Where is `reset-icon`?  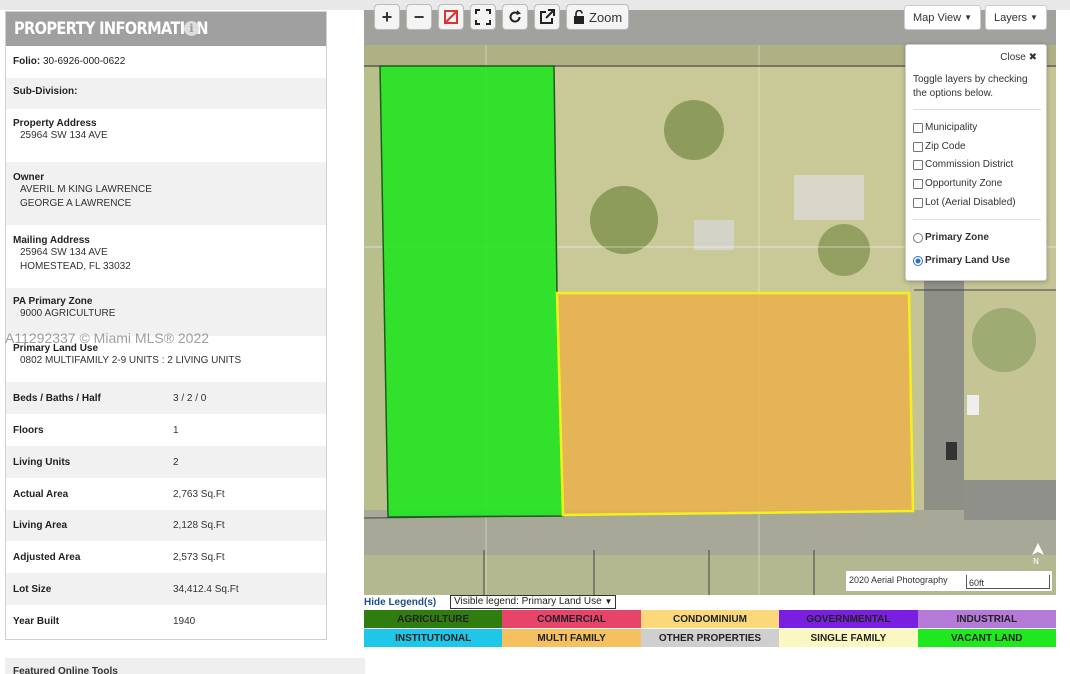 reset-icon is located at coordinates (515, 16).